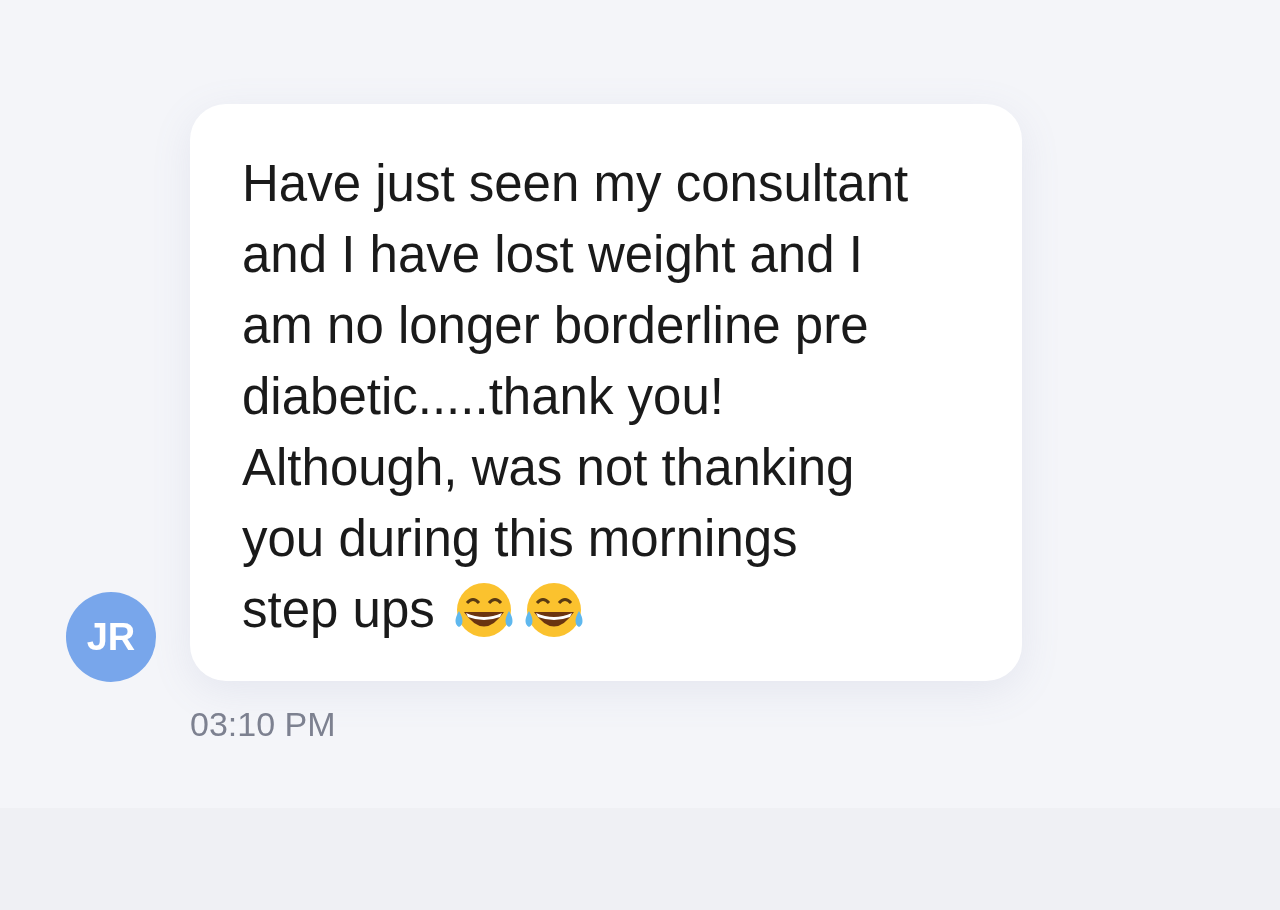 Image resolution: width=1280 pixels, height=910 pixels. What do you see at coordinates (111, 637) in the screenshot?
I see `avatar: JR` at bounding box center [111, 637].